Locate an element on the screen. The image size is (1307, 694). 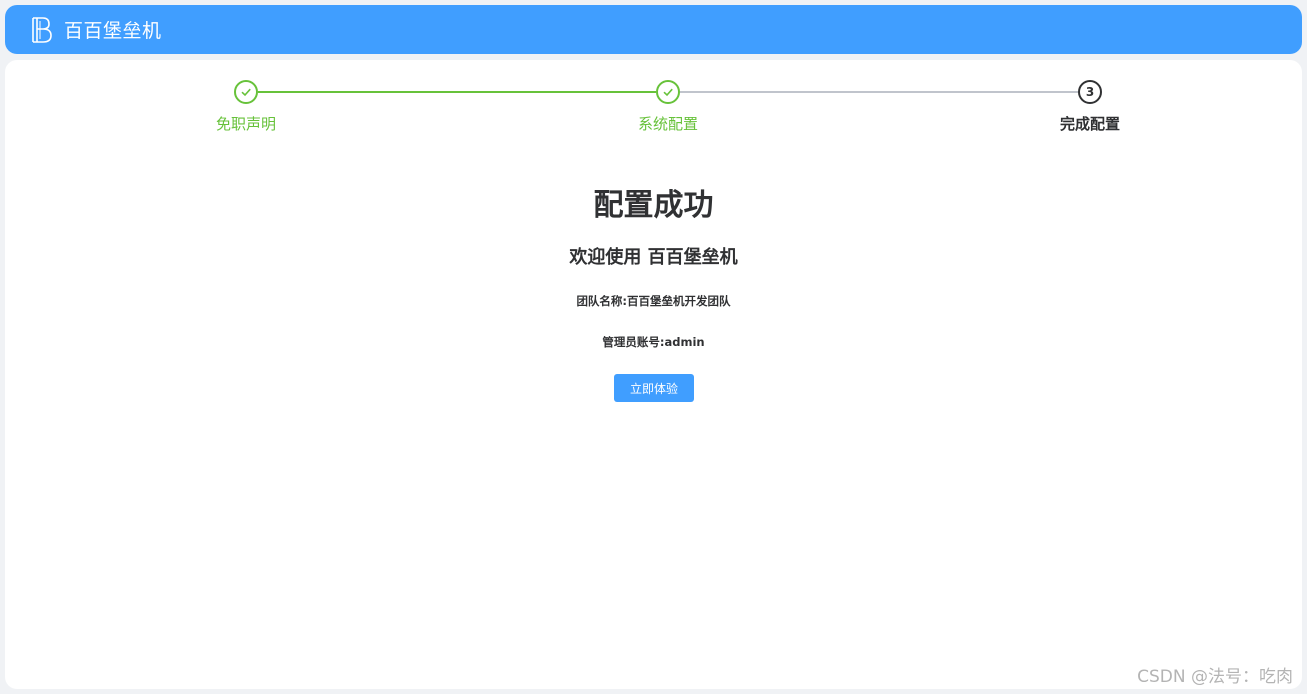
app-header: 百百堡垒机 is located at coordinates (653, 29).